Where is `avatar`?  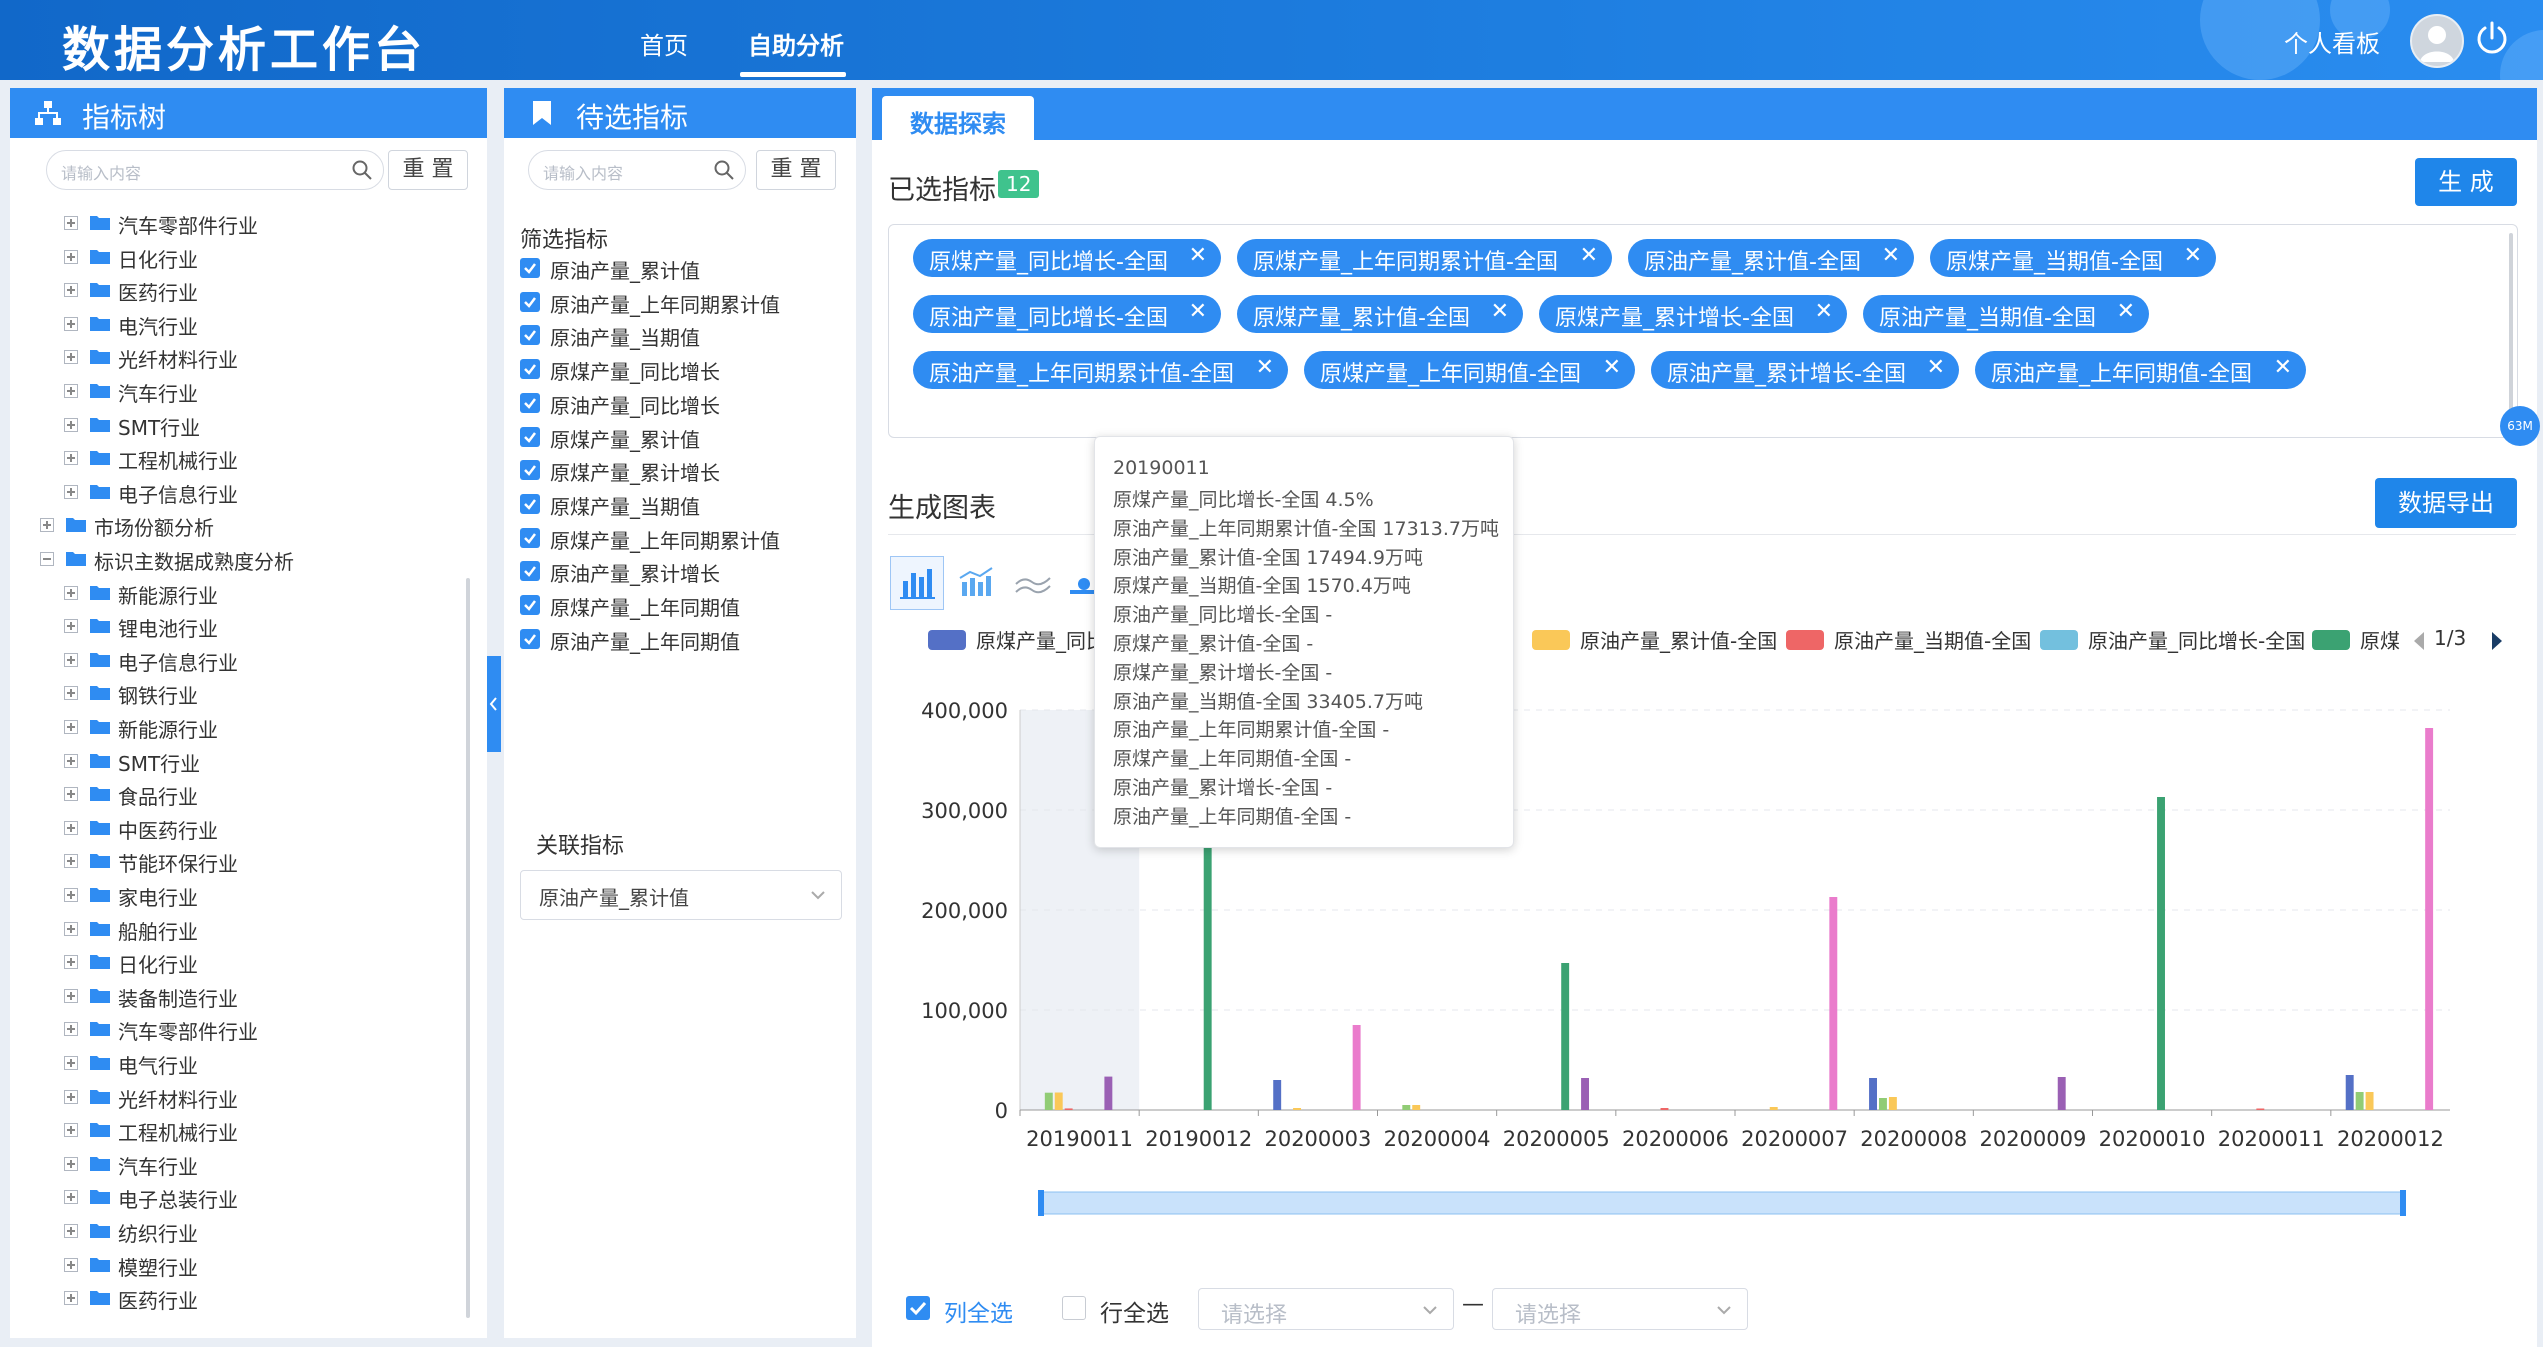 avatar is located at coordinates (2437, 41).